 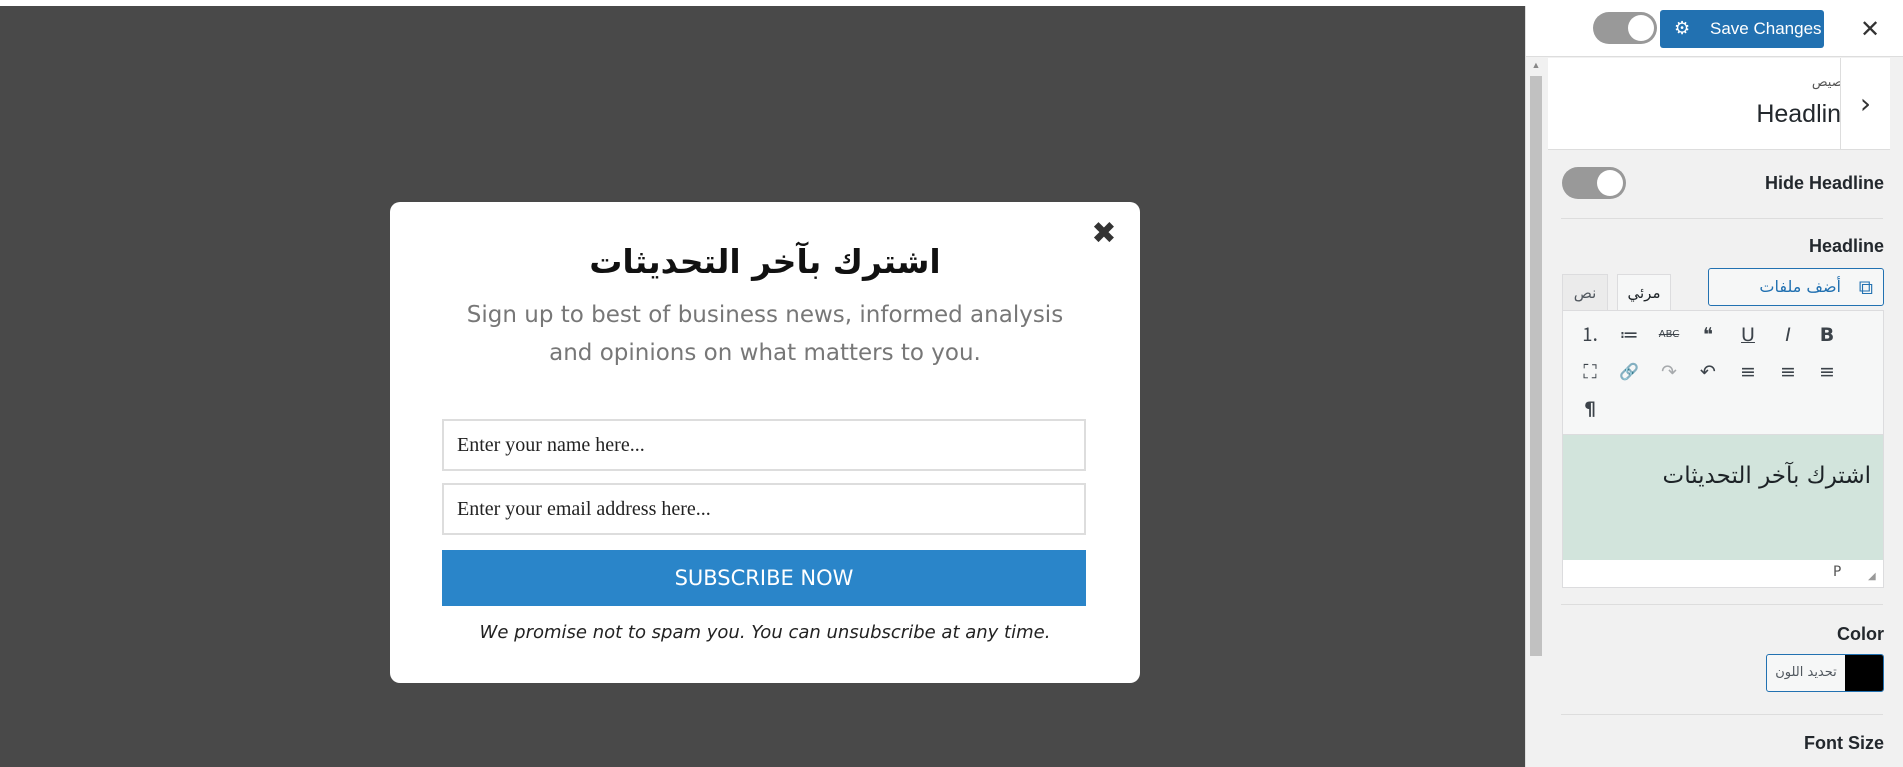 I want to click on link-icon: 🔗, so click(x=1629, y=372).